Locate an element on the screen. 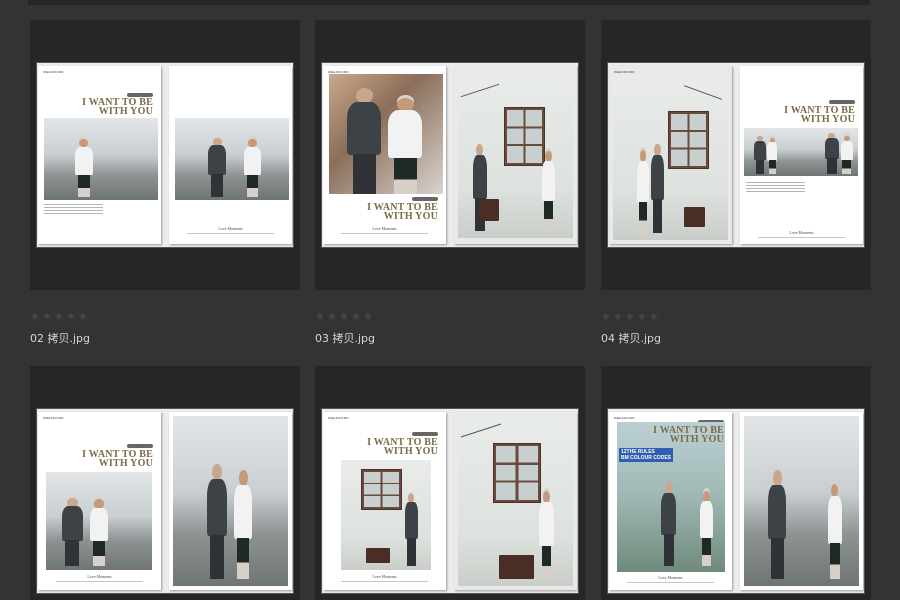 Image resolution: width=900 pixels, height=600 pixels. filename-label: 03 拷贝.jpg is located at coordinates (345, 338).